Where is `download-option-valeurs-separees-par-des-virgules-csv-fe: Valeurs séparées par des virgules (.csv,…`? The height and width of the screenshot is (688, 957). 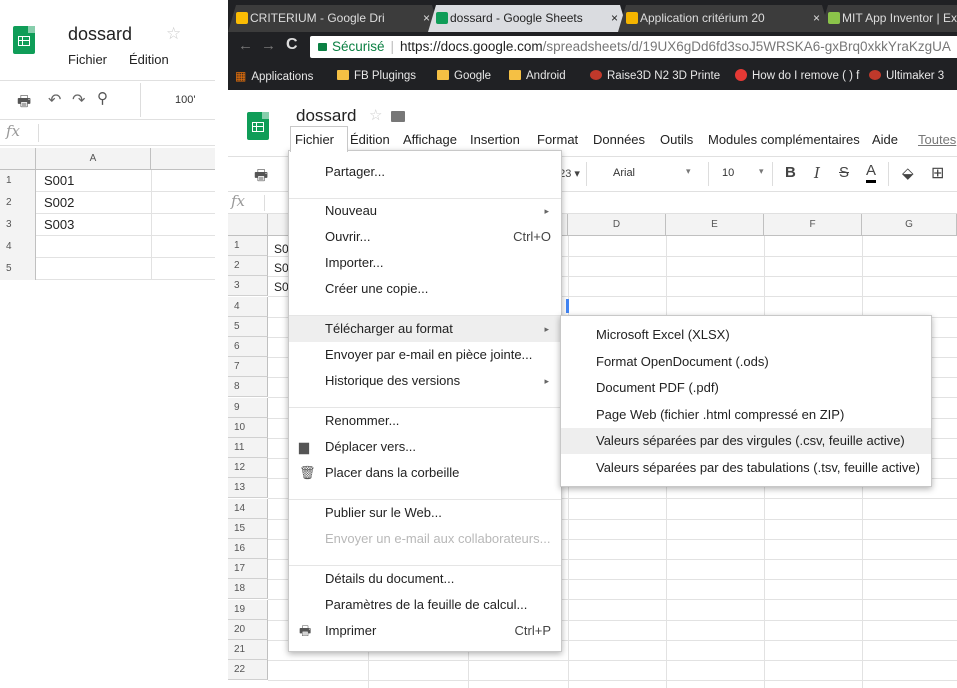
download-option-valeurs-separees-par-des-virgules-csv-fe: Valeurs séparées par des virgules (.csv,… is located at coordinates (746, 441).